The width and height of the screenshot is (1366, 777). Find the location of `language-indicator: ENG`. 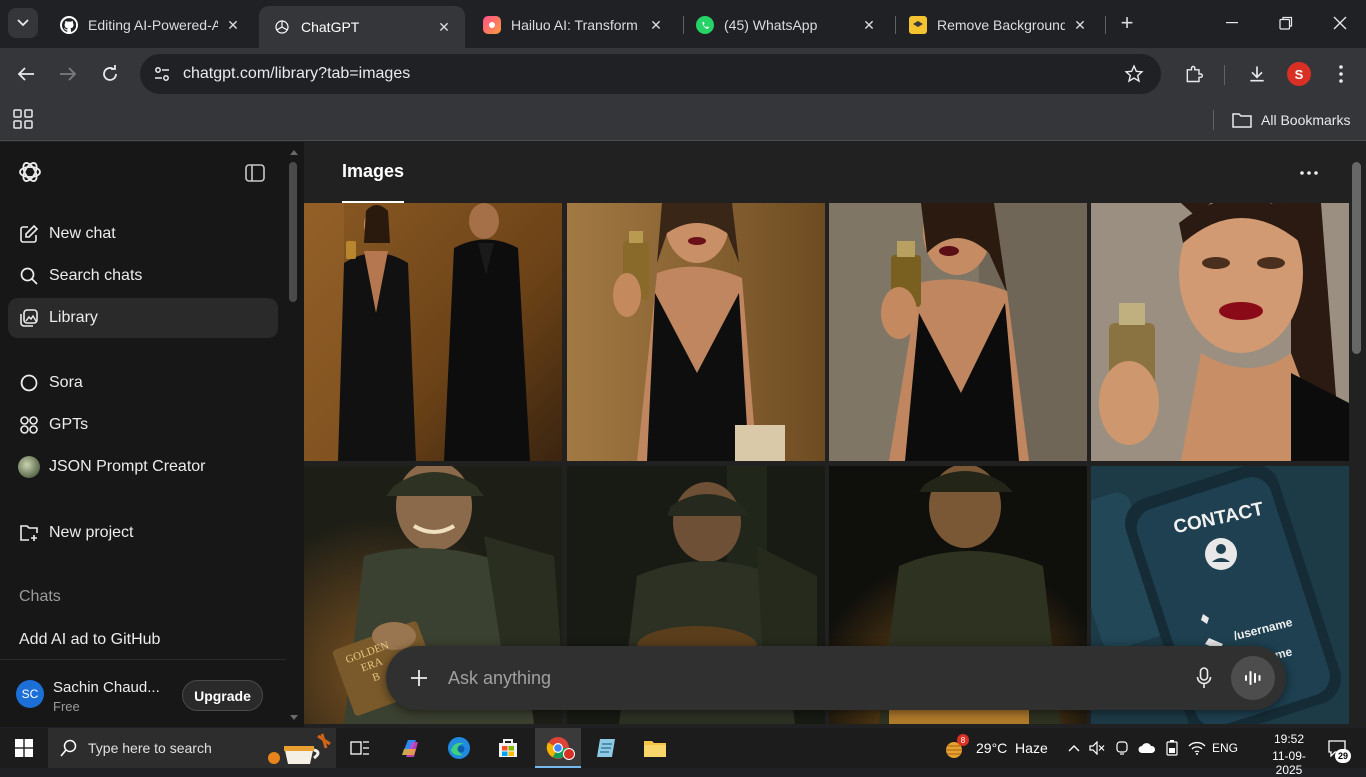

language-indicator: ENG is located at coordinates (1225, 748).